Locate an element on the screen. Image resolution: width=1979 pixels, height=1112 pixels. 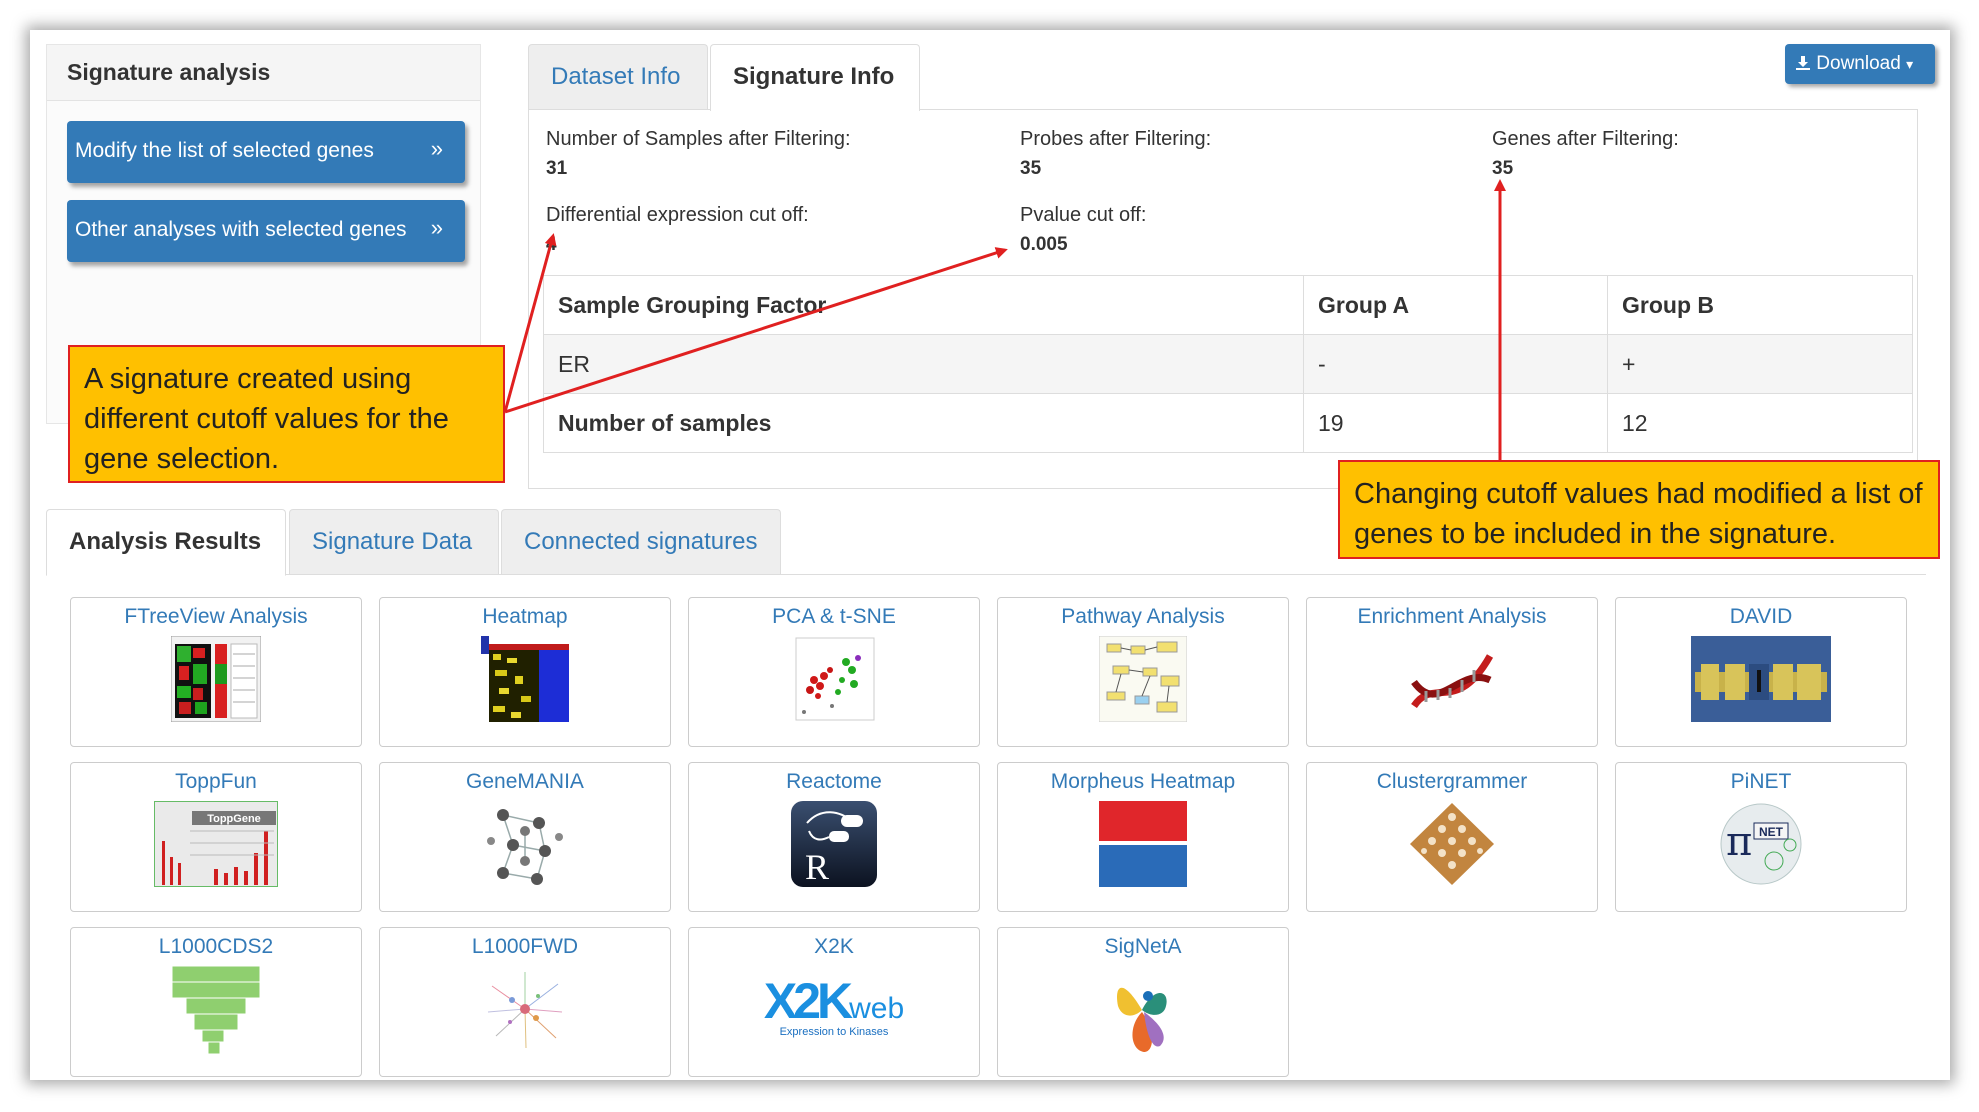
tab-analysis-results: Analysis Results is located at coordinates (166, 542).